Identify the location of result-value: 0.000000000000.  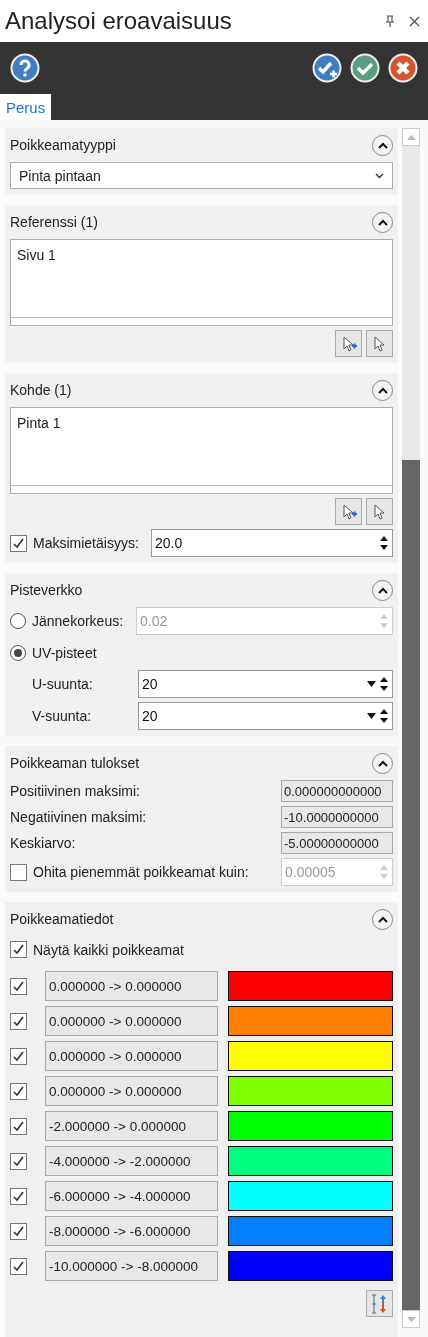
(337, 791).